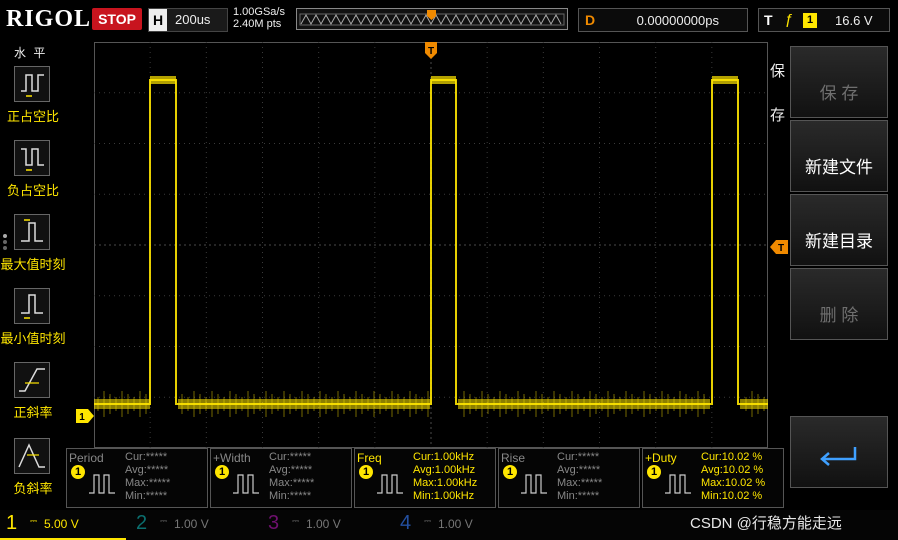 This screenshot has height=540, width=898. I want to click on delay-label: D, so click(590, 20).